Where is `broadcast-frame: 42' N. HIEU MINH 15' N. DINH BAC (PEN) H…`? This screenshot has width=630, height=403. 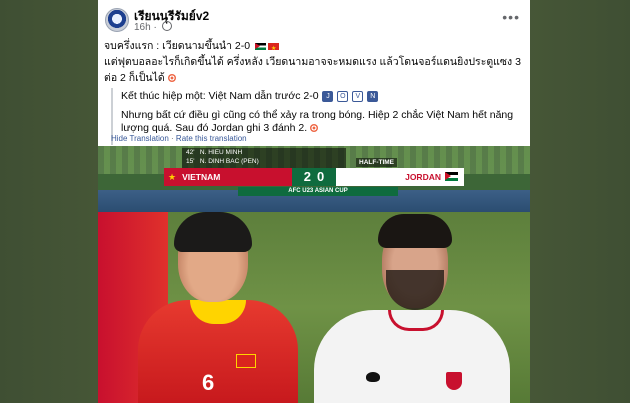
broadcast-frame: 42' N. HIEU MINH 15' N. DINH BAC (PEN) H… is located at coordinates (314, 179).